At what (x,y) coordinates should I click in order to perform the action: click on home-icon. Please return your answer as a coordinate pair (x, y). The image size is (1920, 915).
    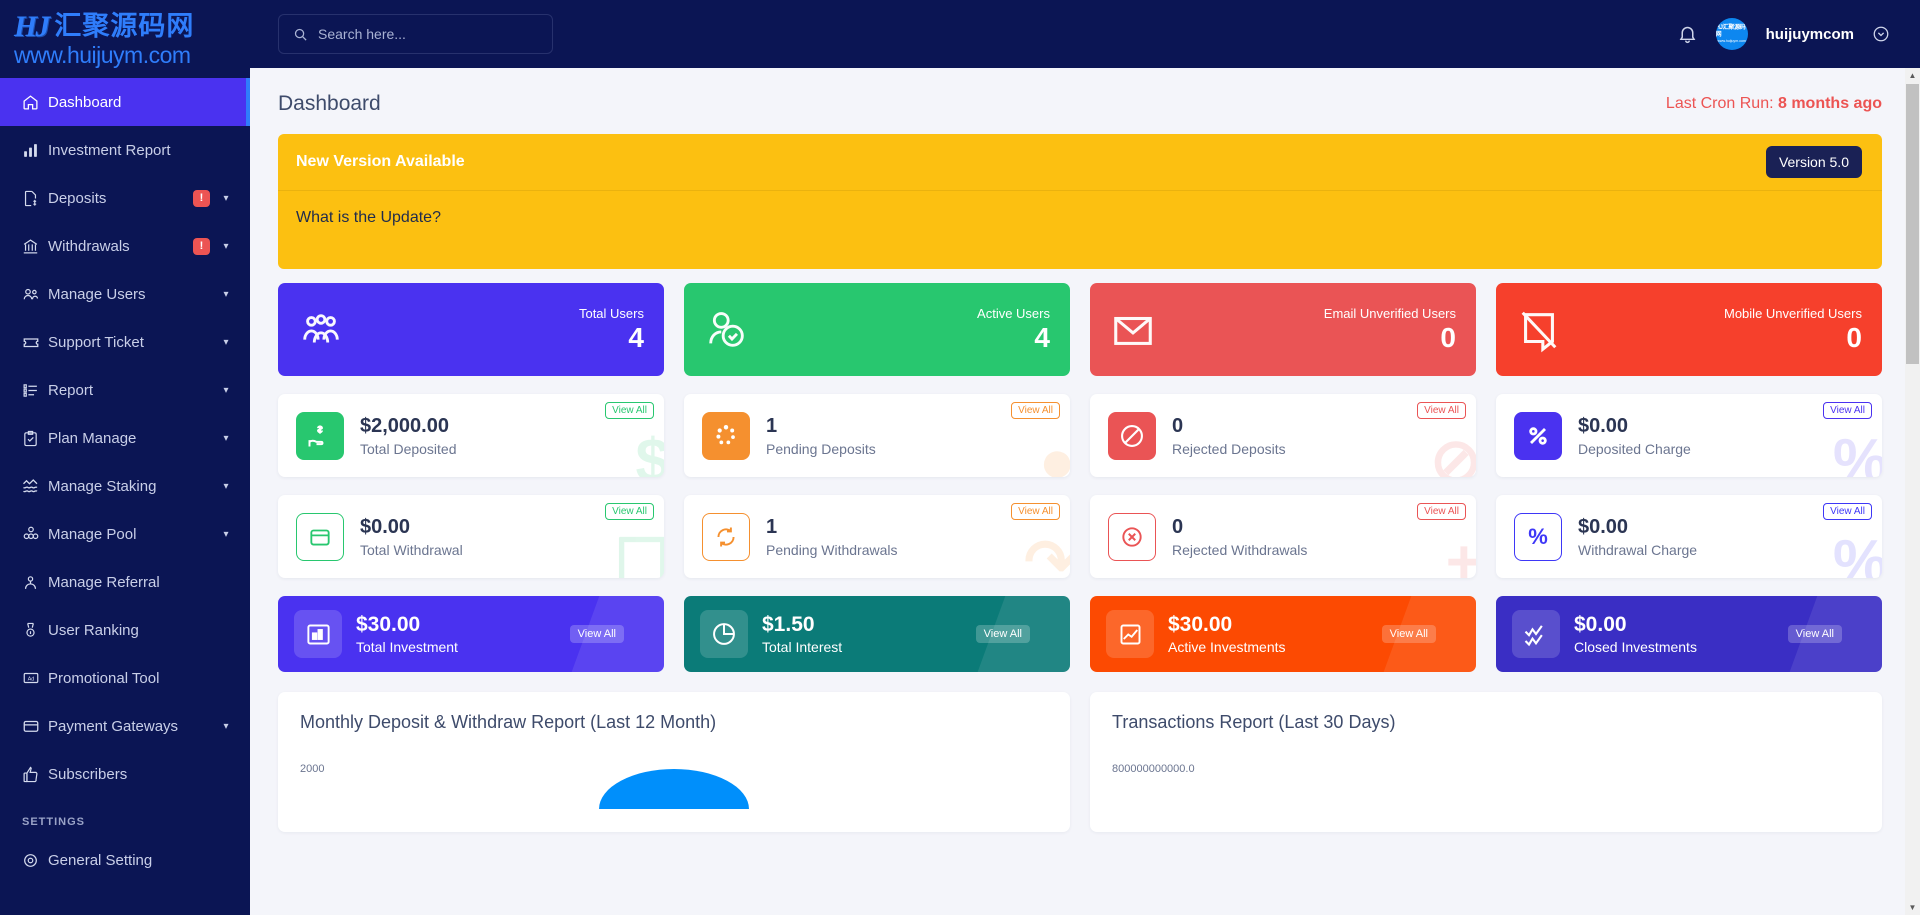
    Looking at the image, I should click on (35, 102).